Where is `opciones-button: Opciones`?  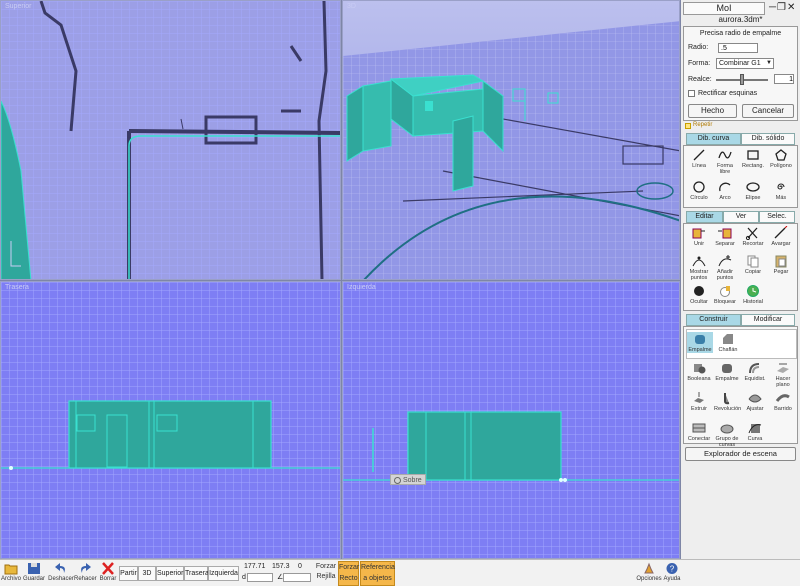 opciones-button: Opciones is located at coordinates (649, 572).